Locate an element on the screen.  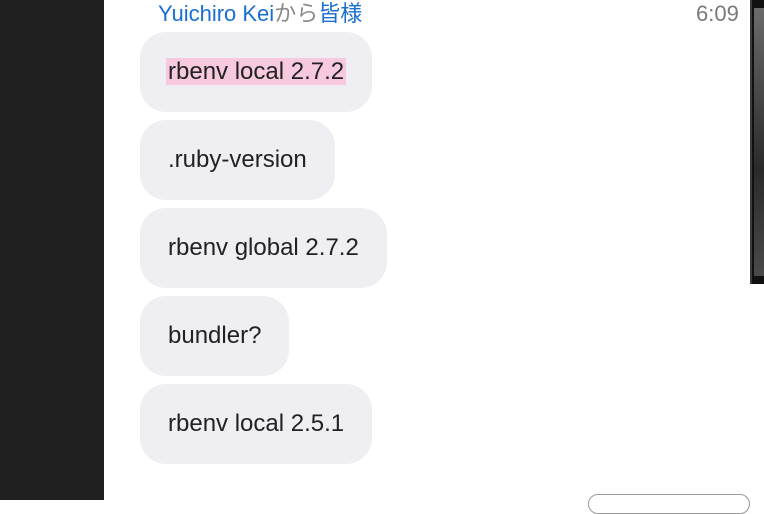
message-bubble: rbenv local 2.7.2 is located at coordinates (256, 72).